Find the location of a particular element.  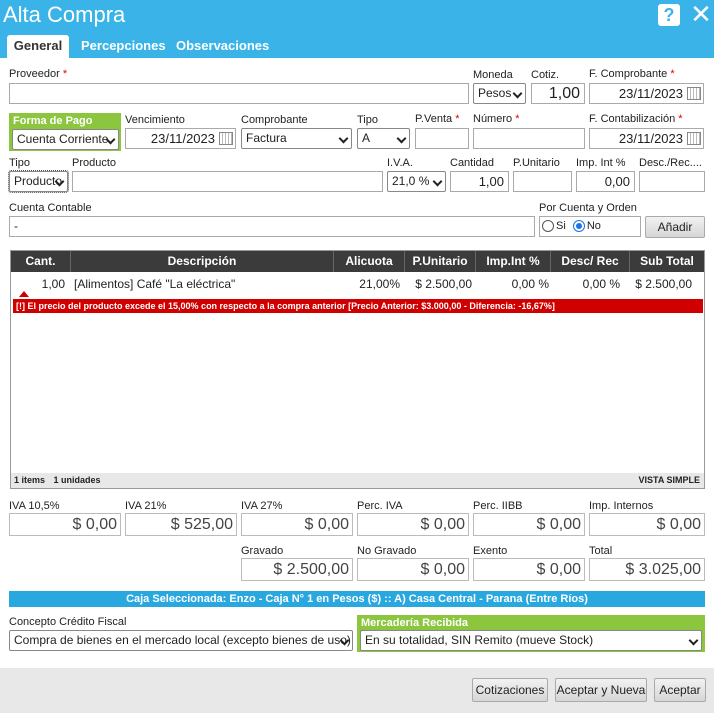

gravado-value: $ 2.500,00 is located at coordinates (297, 569).